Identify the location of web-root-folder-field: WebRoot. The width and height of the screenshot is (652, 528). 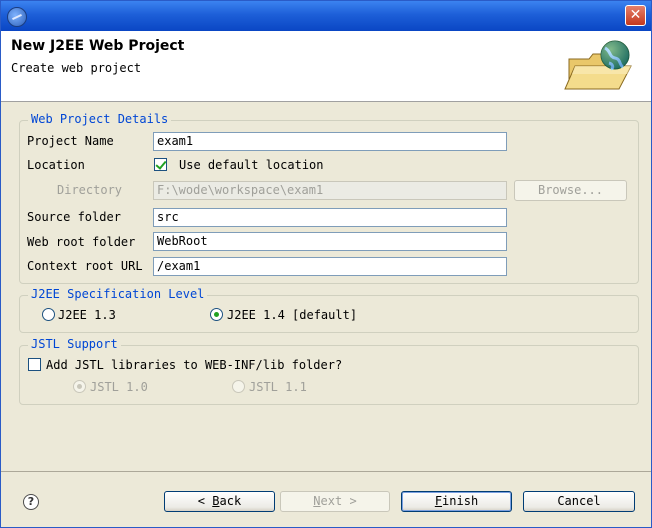
(330, 241).